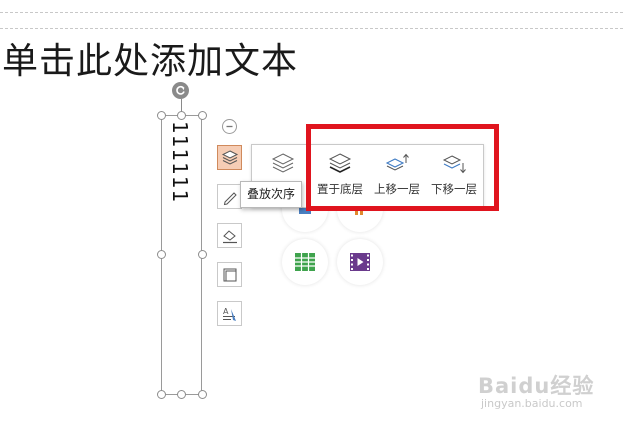 Image resolution: width=623 pixels, height=427 pixels. I want to click on fill-bucket-icon, so click(229, 236).